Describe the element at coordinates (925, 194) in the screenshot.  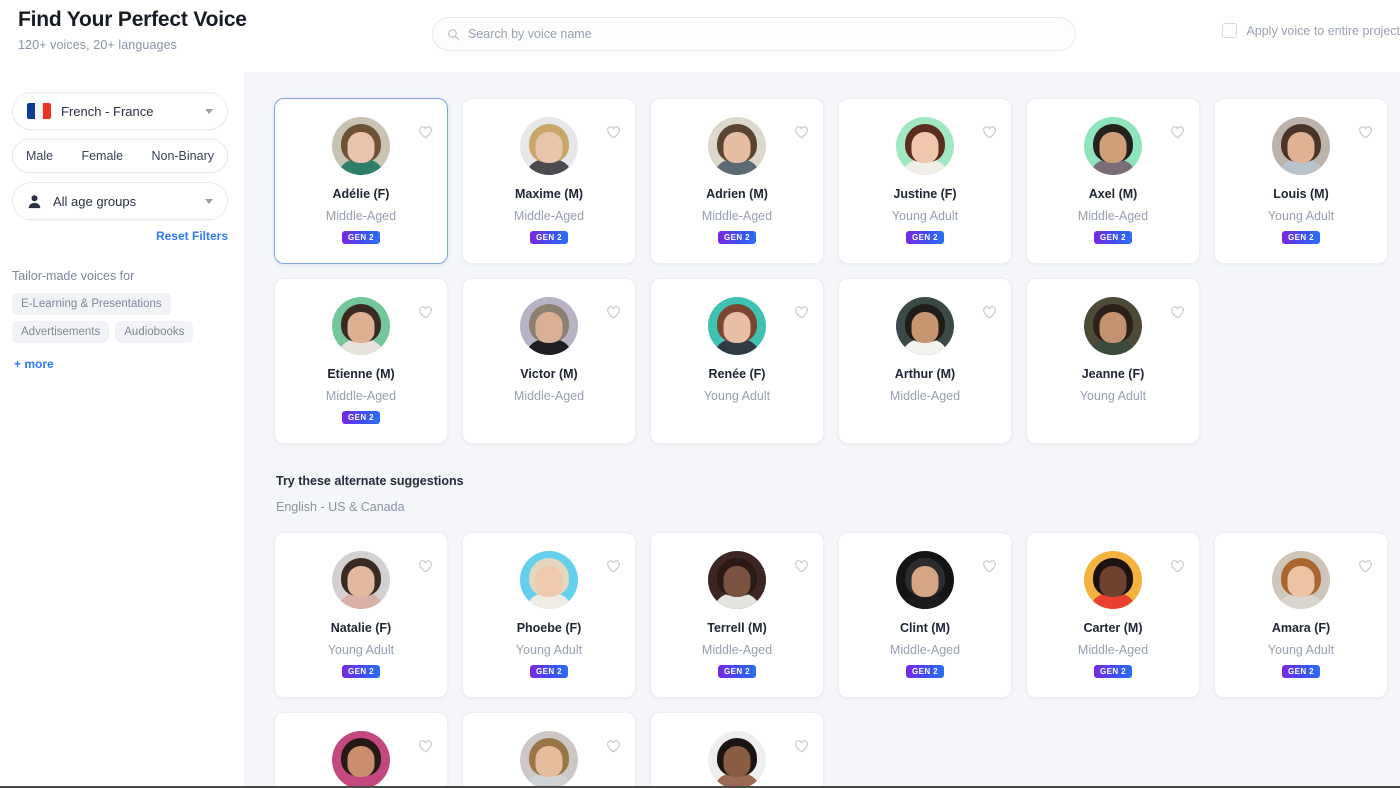
I see `voice-name: Justine (F)` at that location.